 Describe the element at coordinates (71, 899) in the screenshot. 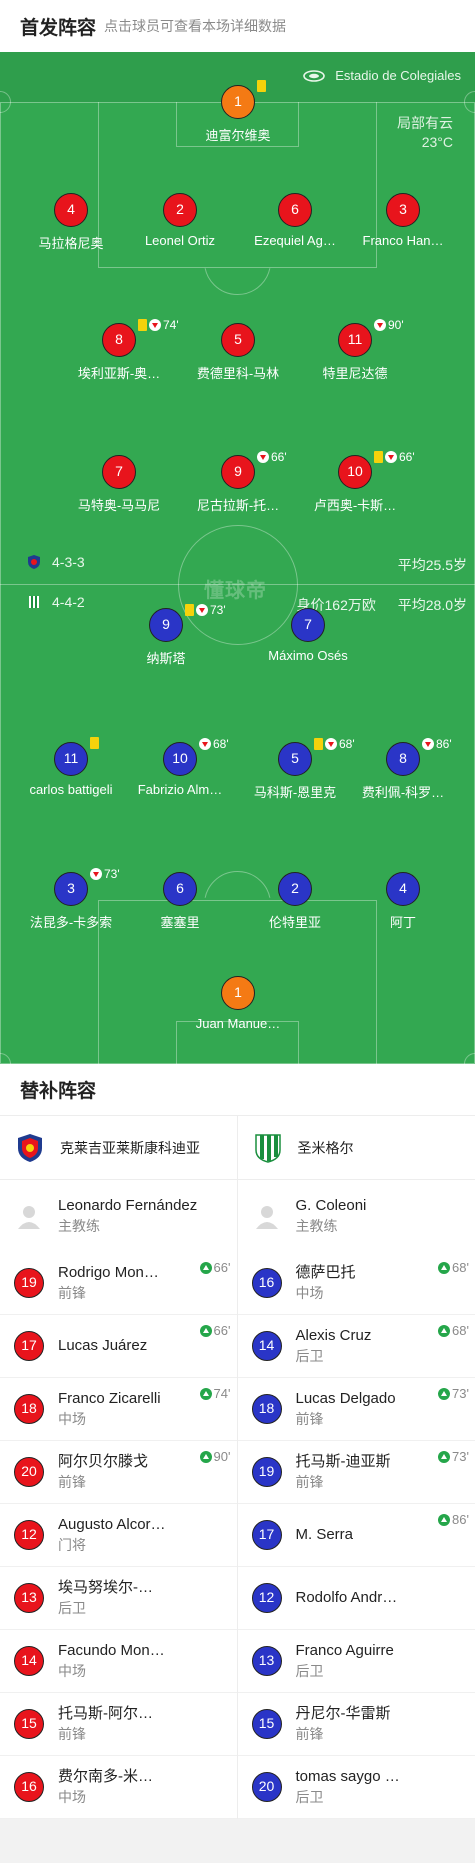

I see `away-player: 3 73' 法昆多-卡多索` at that location.